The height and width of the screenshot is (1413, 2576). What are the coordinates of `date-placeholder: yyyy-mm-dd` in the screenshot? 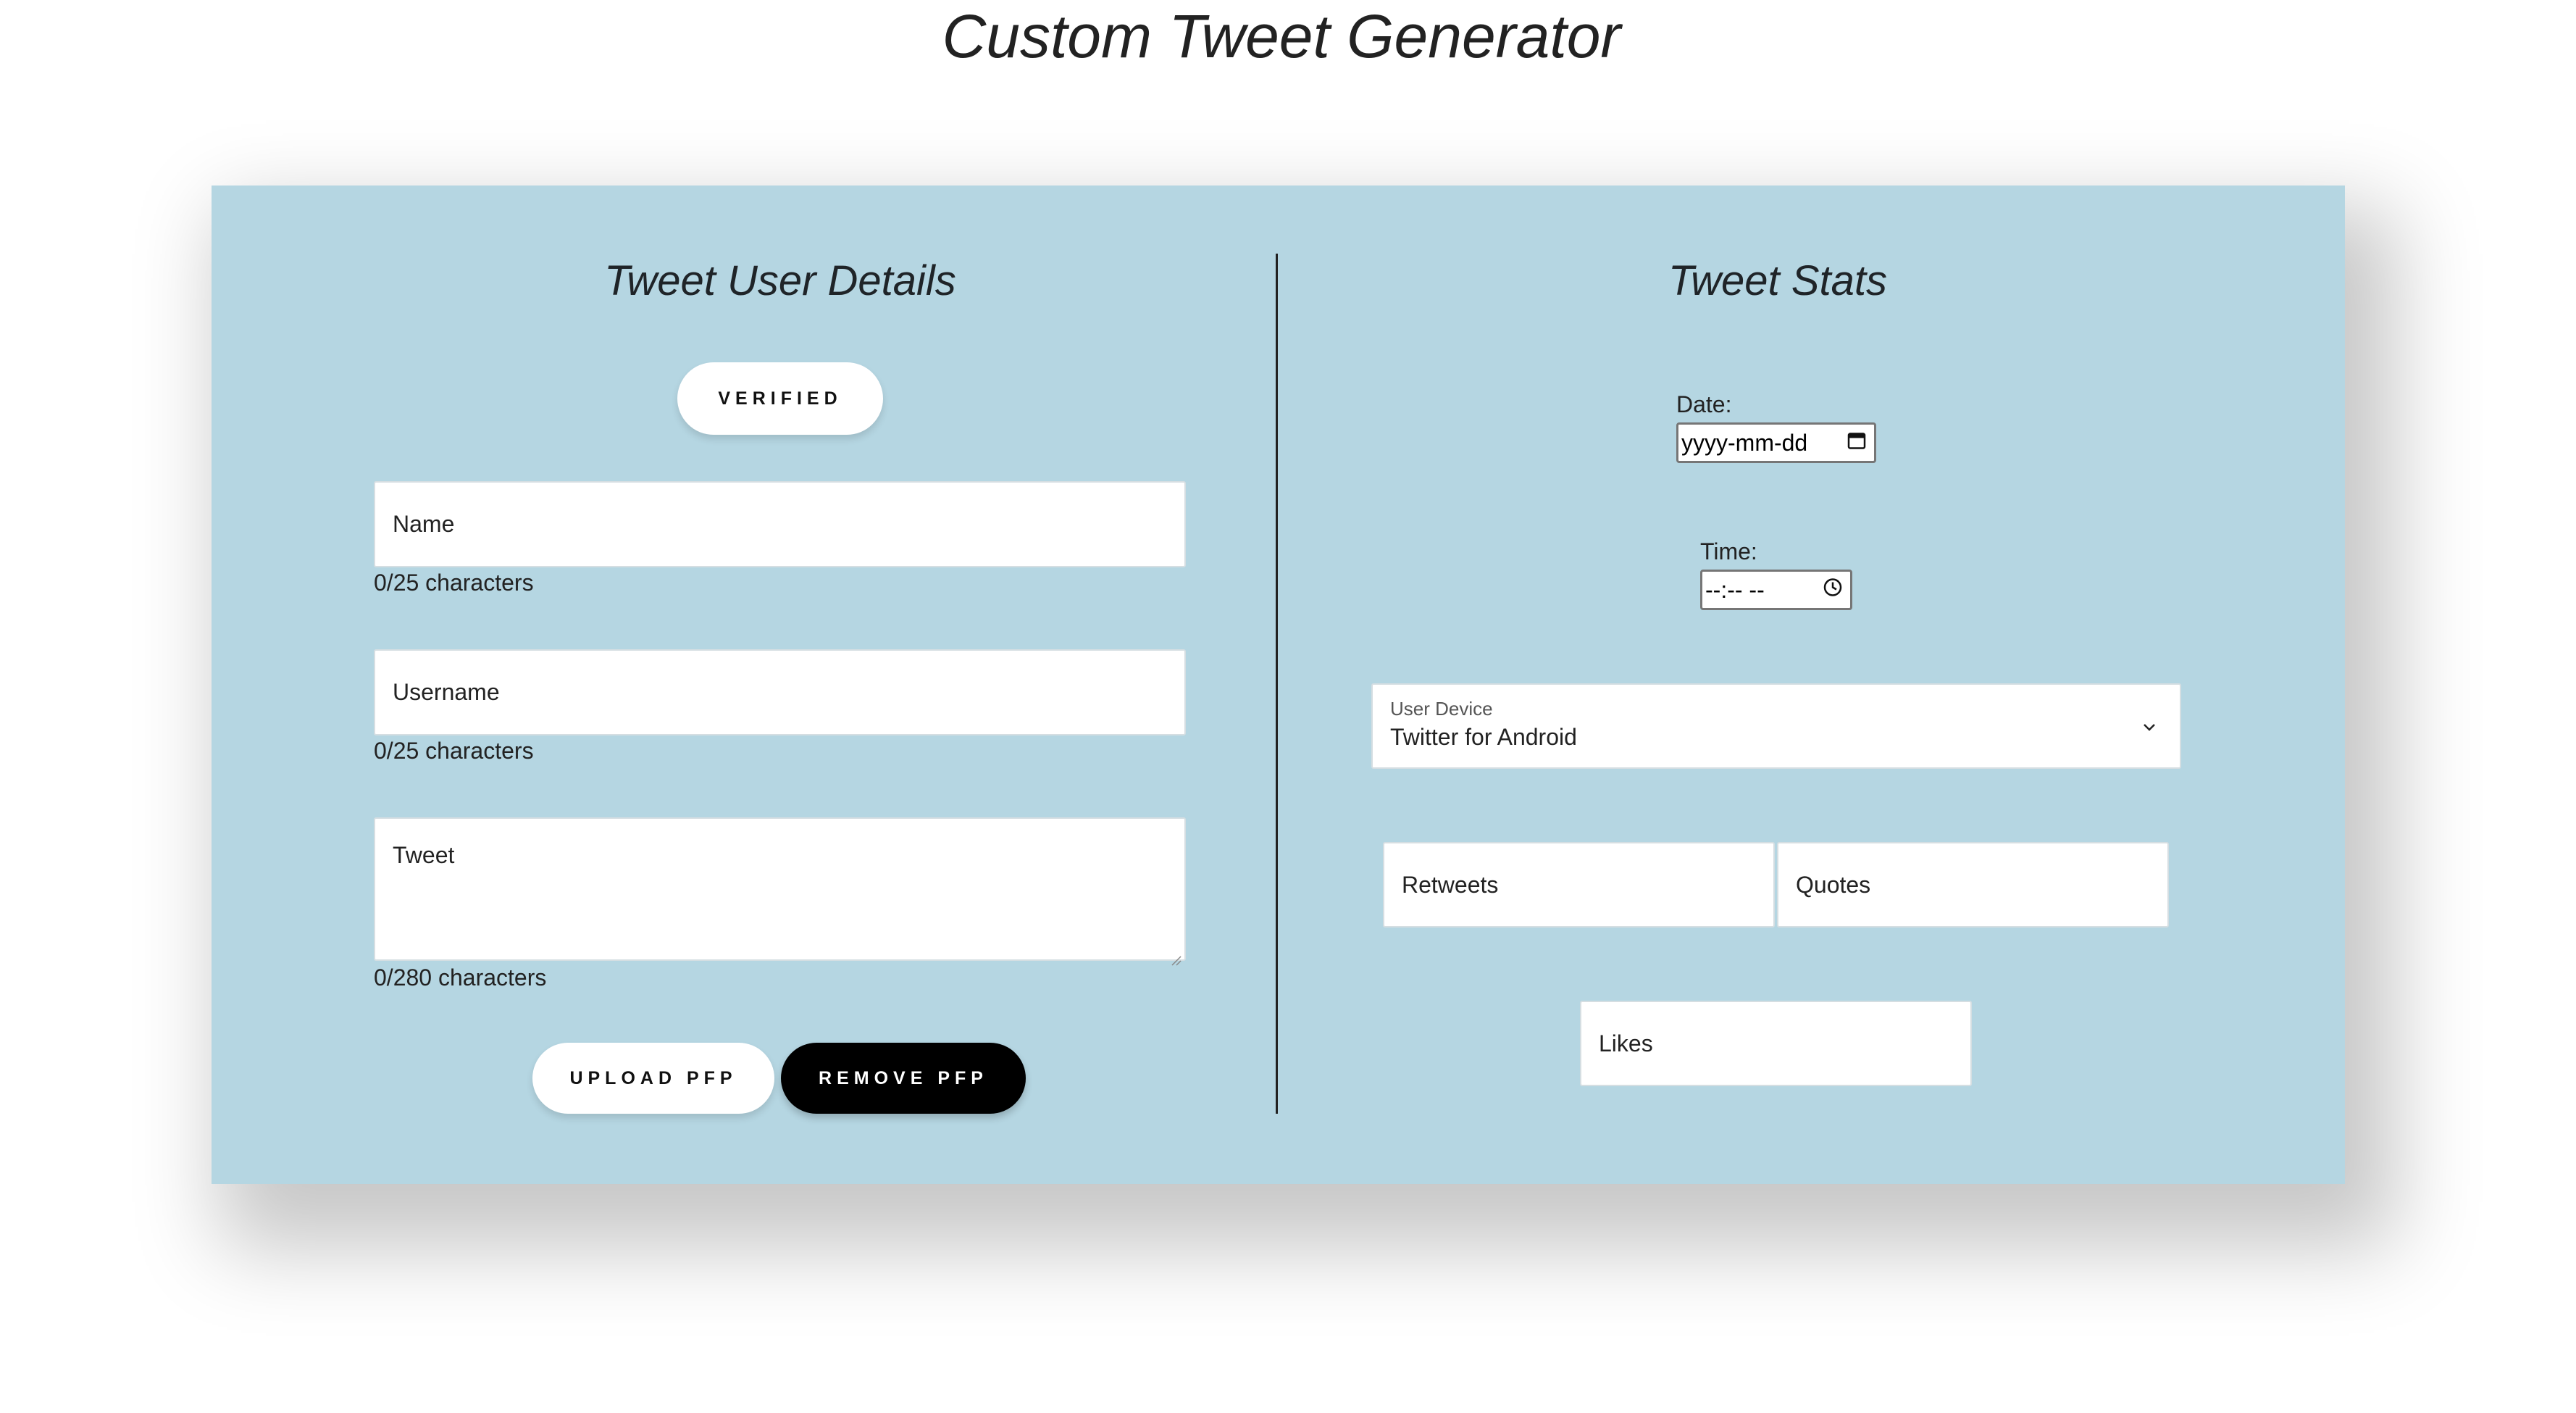 It's located at (1744, 442).